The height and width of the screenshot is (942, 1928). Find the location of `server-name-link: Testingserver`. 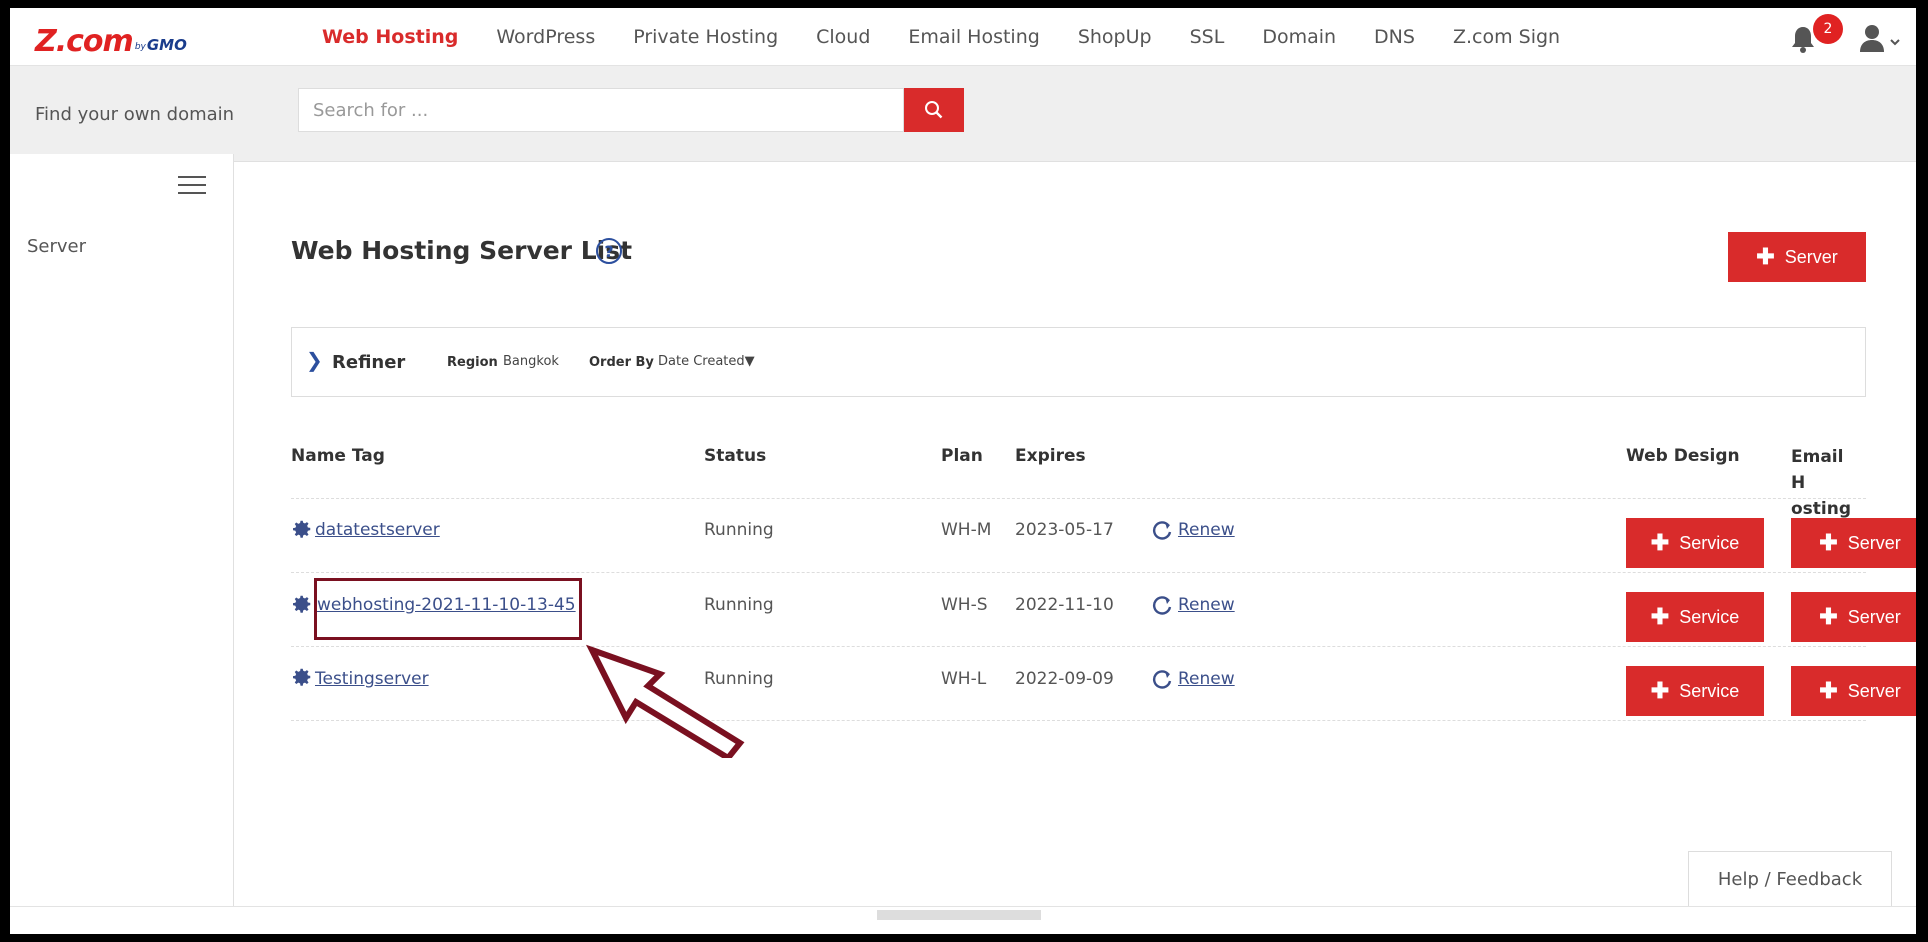

server-name-link: Testingserver is located at coordinates (372, 679).